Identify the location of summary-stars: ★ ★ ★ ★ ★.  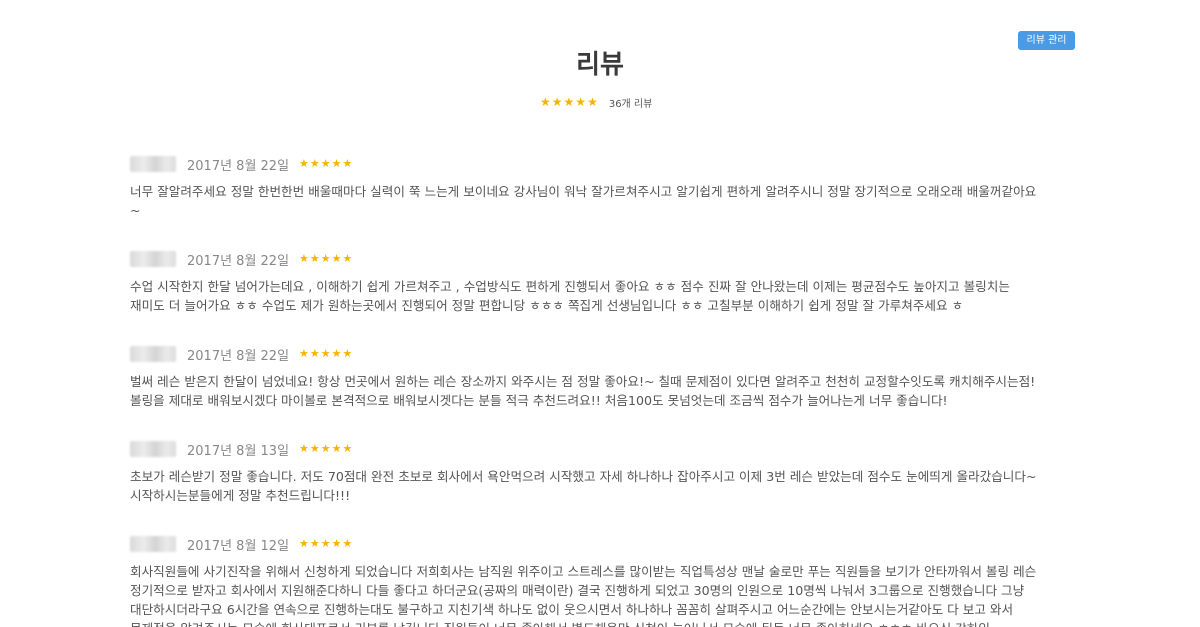
(569, 102).